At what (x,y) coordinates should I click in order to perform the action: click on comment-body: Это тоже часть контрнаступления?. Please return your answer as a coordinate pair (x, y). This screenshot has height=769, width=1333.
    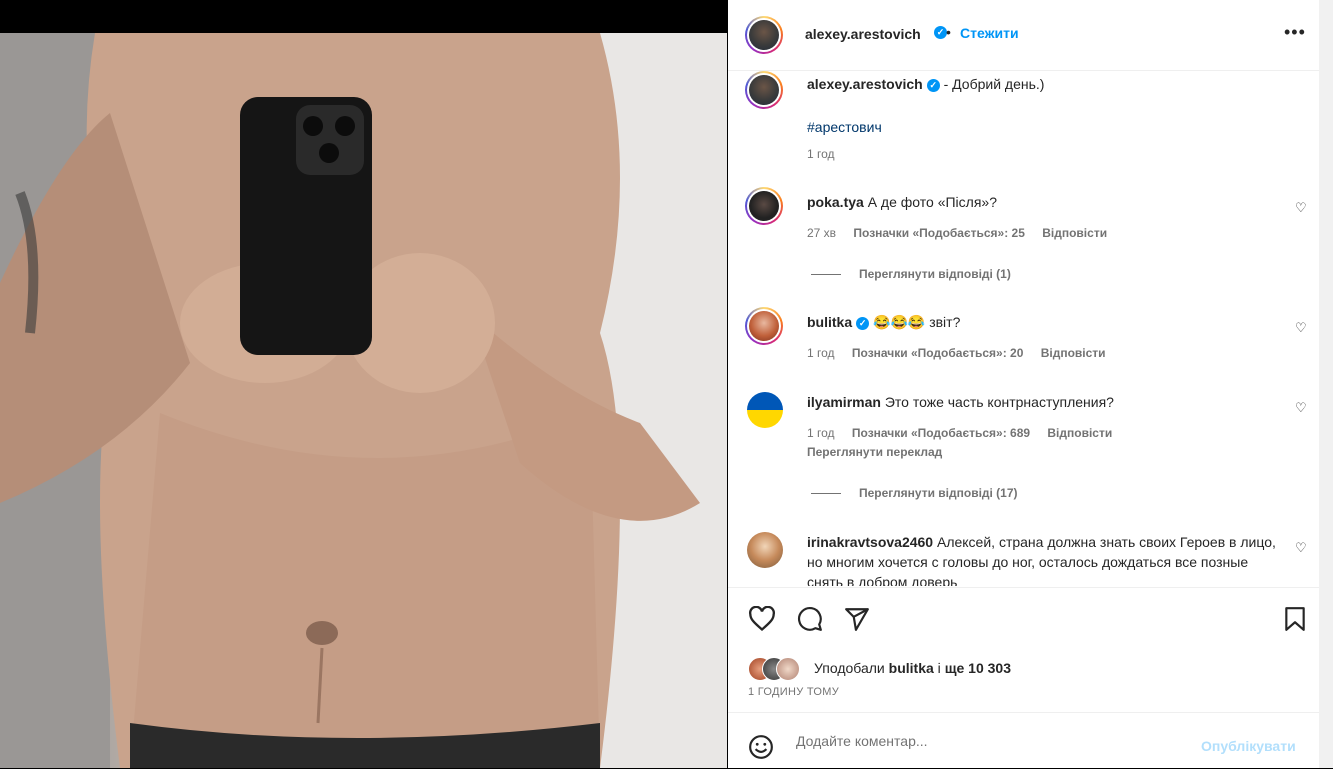
    Looking at the image, I should click on (999, 402).